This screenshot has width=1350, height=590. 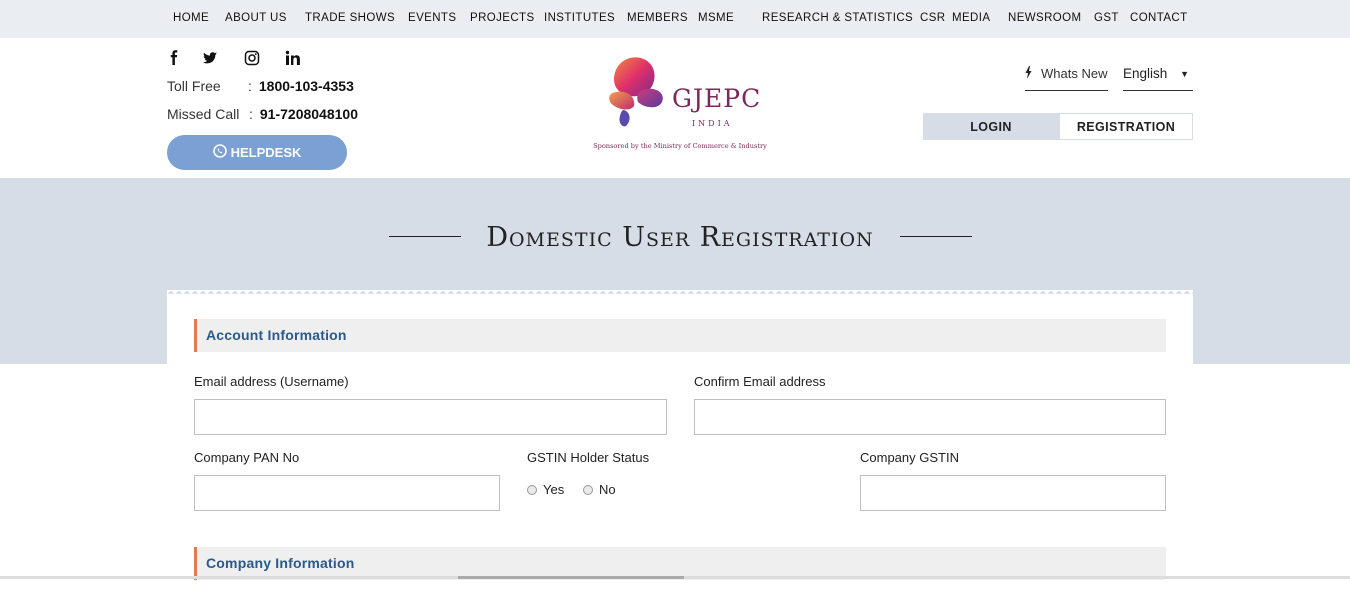 I want to click on toll-free-number: 1800-103-4353, so click(x=306, y=86).